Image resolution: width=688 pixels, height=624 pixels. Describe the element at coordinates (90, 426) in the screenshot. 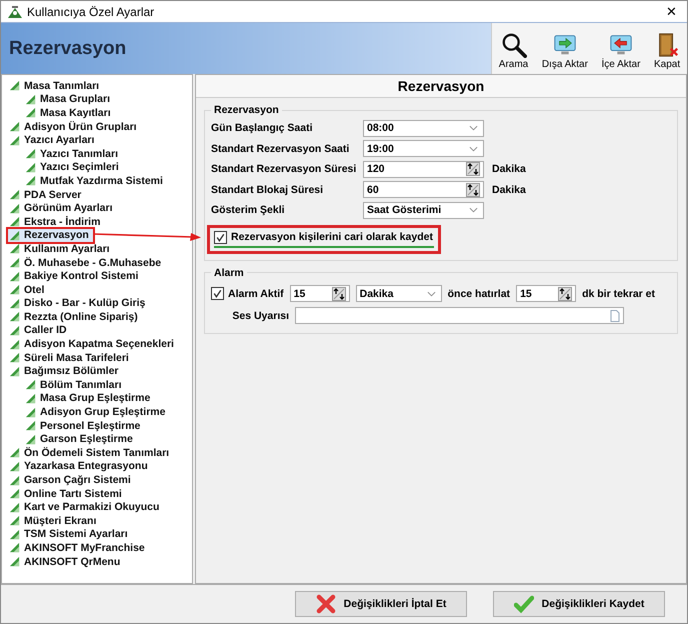

I see `tree-label: Personel Eşleştirme` at that location.